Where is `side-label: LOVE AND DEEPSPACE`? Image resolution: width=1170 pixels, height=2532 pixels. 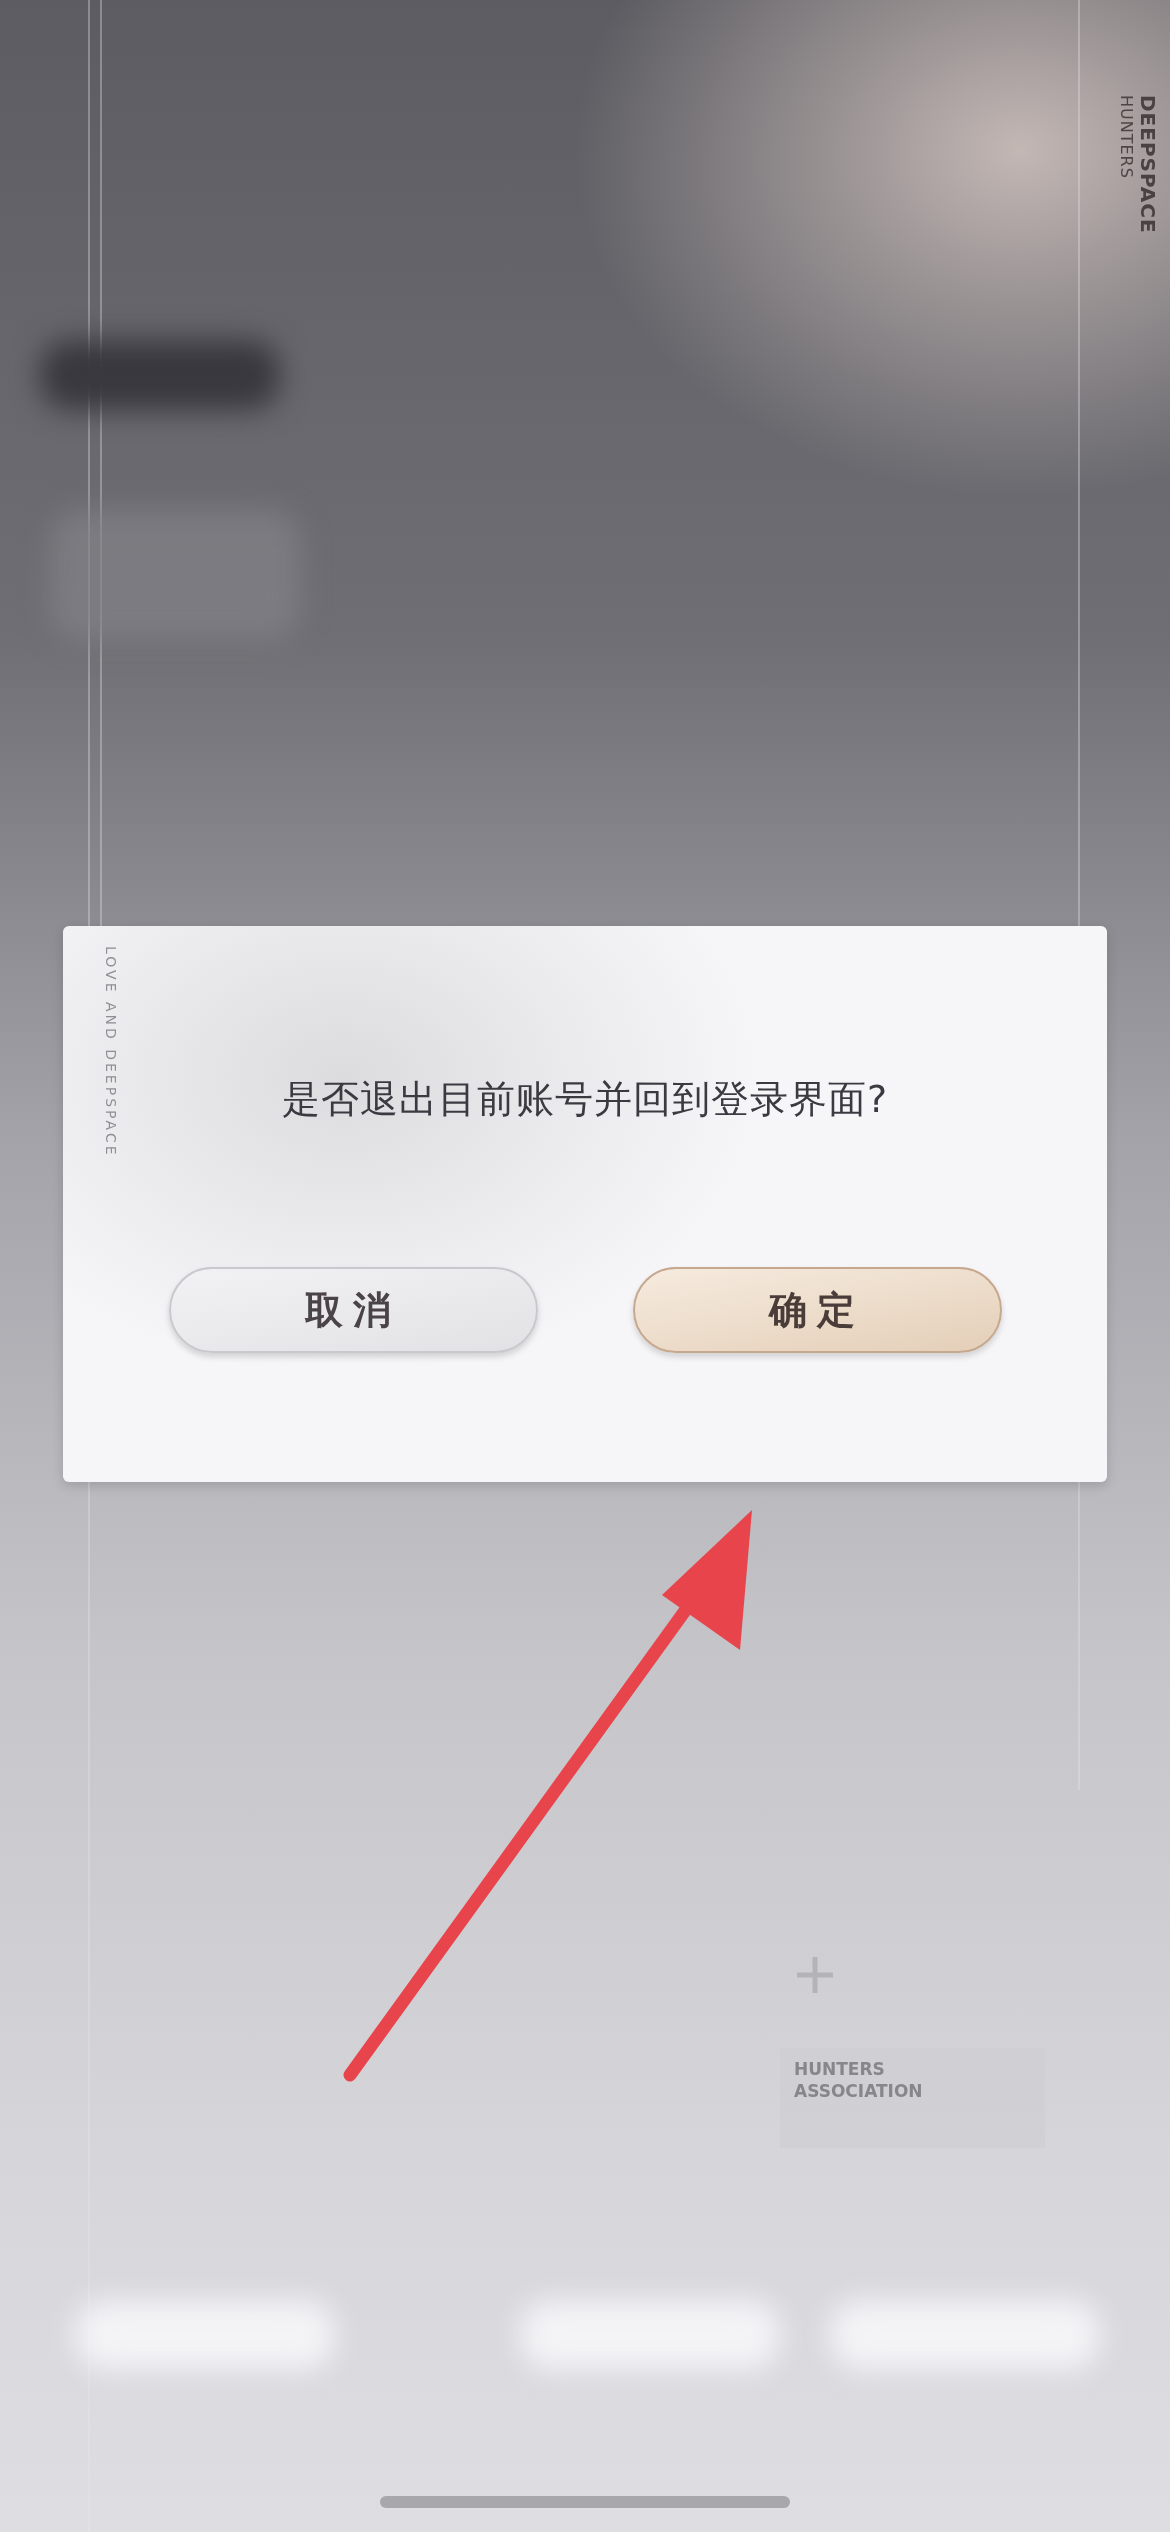 side-label: LOVE AND DEEPSPACE is located at coordinates (111, 1052).